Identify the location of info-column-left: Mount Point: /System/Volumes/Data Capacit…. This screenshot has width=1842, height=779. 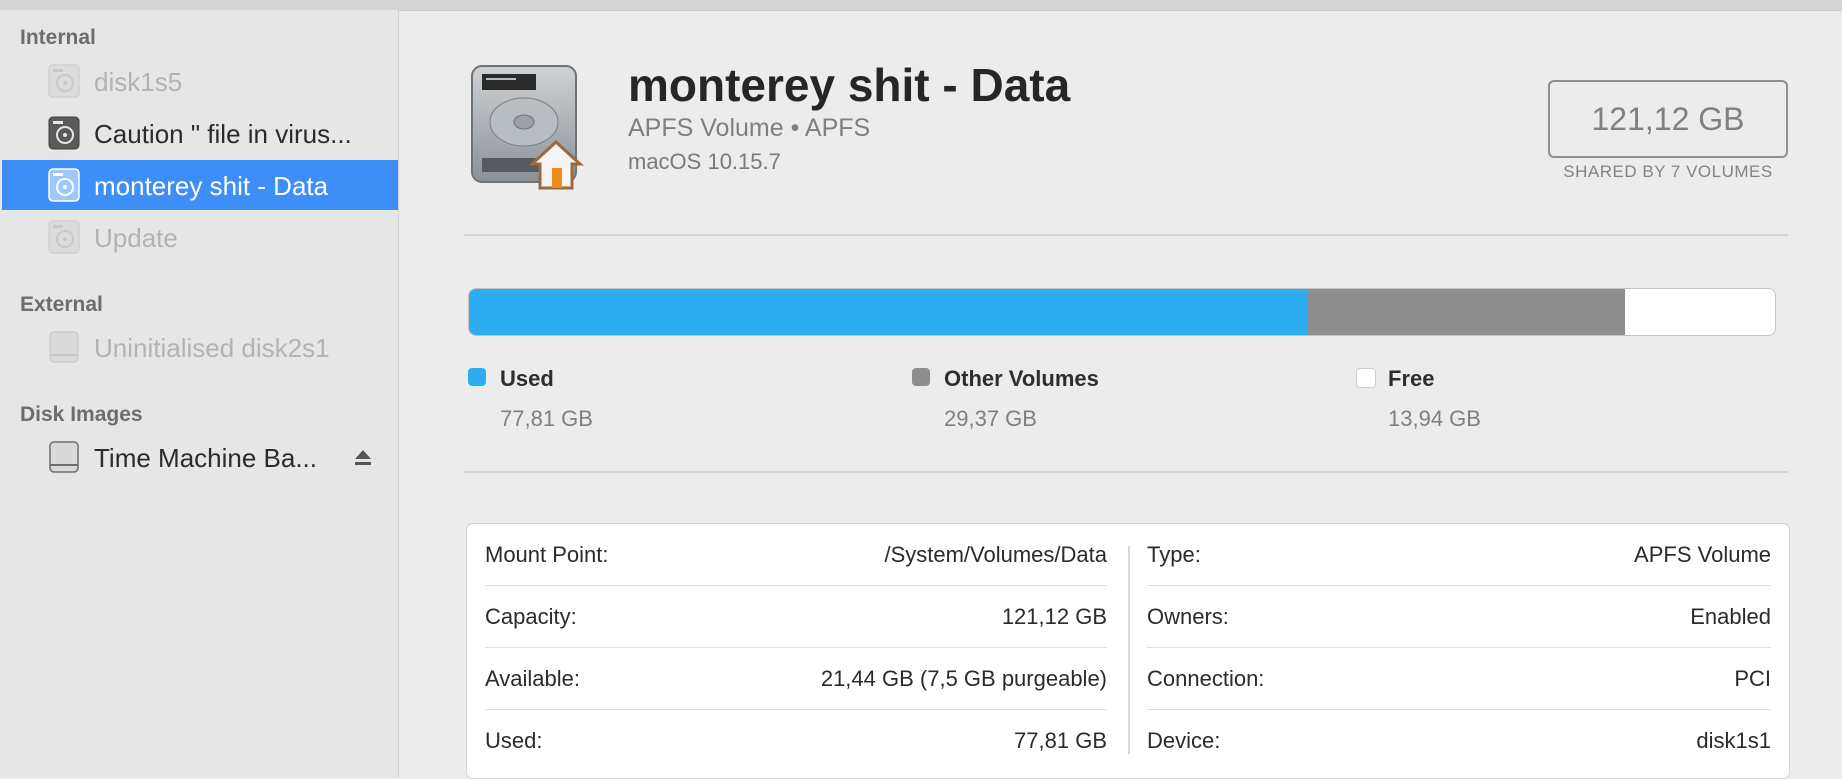
(787, 651).